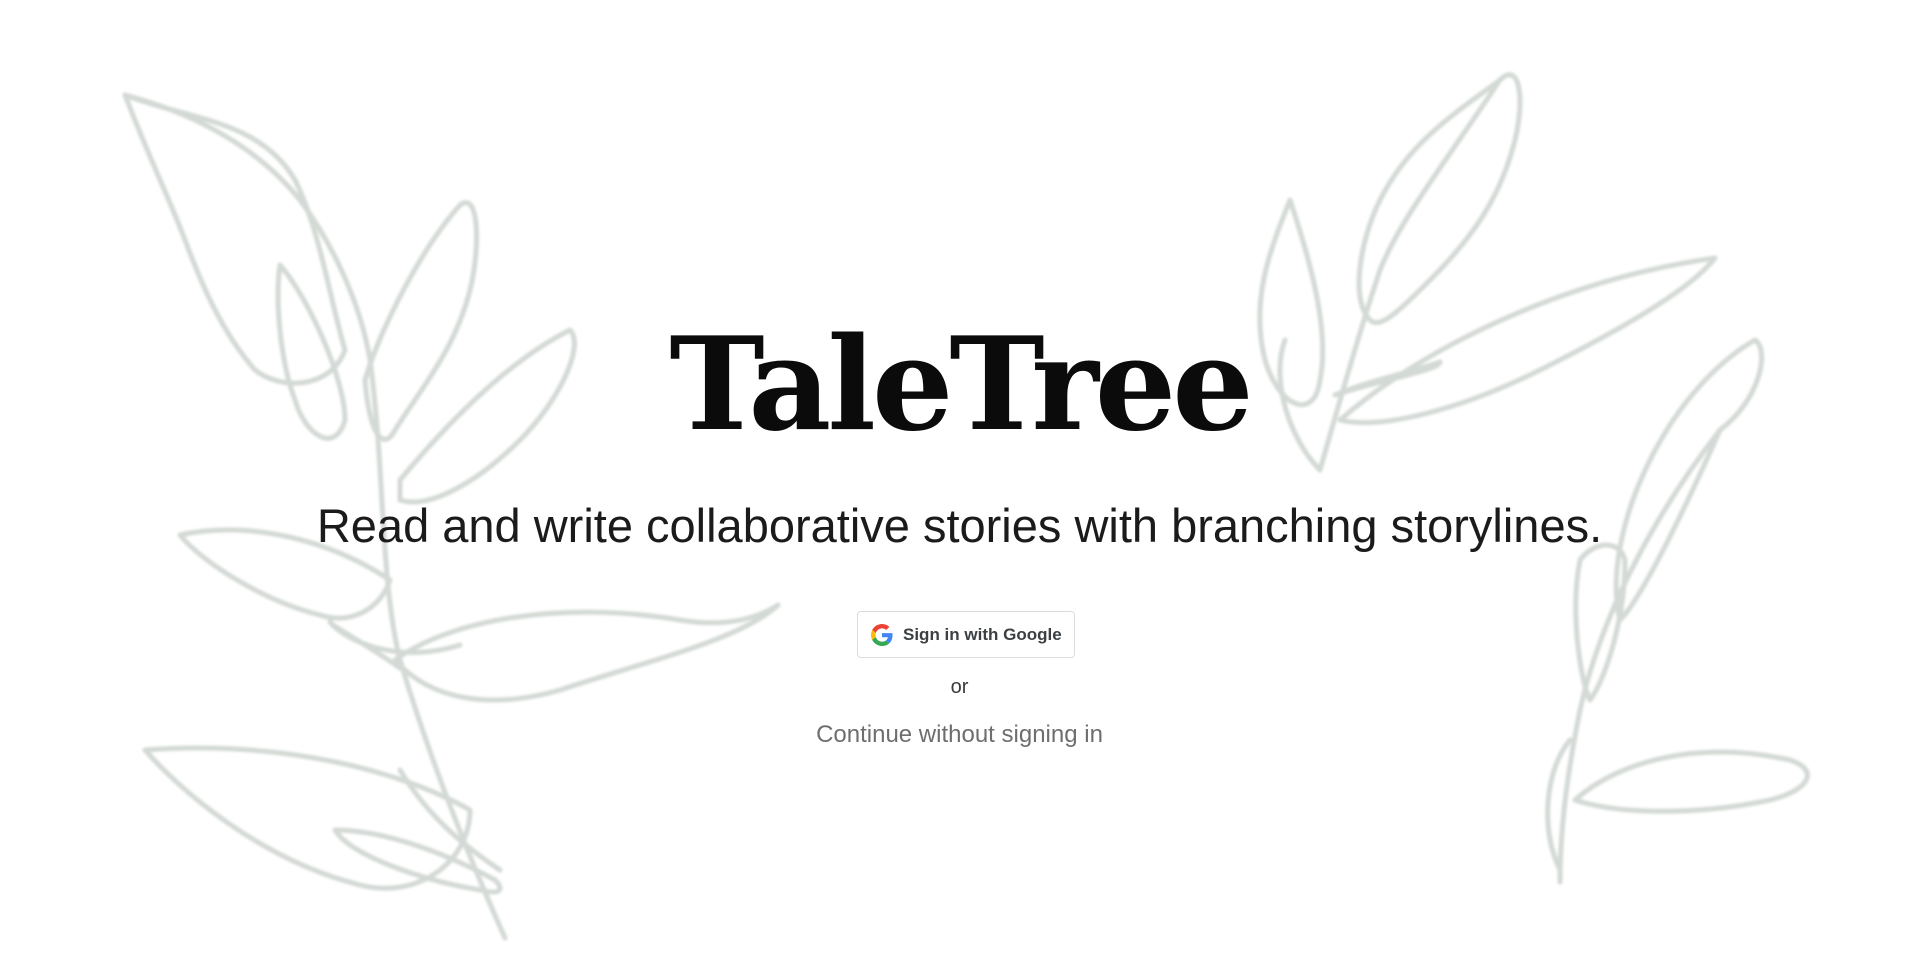 This screenshot has width=1919, height=964. I want to click on continue-without-signing-in-link: Continue without signing in, so click(959, 735).